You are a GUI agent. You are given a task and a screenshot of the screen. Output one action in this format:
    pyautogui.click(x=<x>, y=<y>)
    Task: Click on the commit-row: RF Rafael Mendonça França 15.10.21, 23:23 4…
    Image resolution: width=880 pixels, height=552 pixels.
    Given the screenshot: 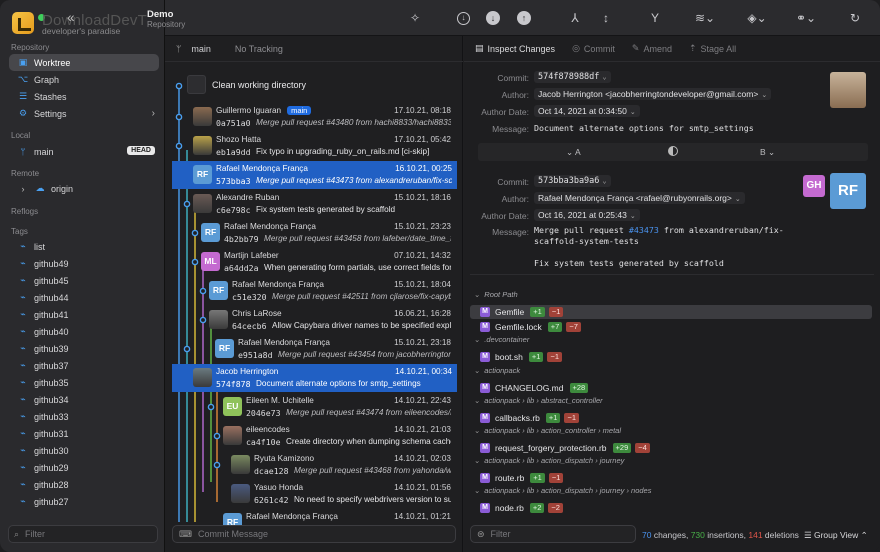 What is the action you would take?
    pyautogui.click(x=325, y=233)
    